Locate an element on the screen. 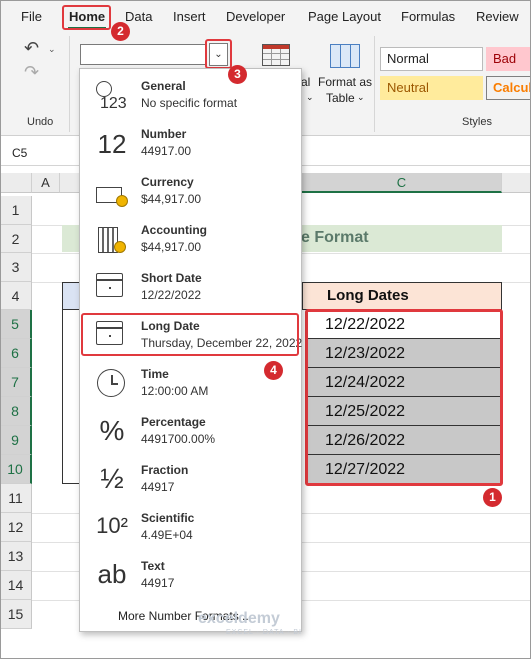 The image size is (531, 659). fraction-icon: ½ is located at coordinates (112, 478).